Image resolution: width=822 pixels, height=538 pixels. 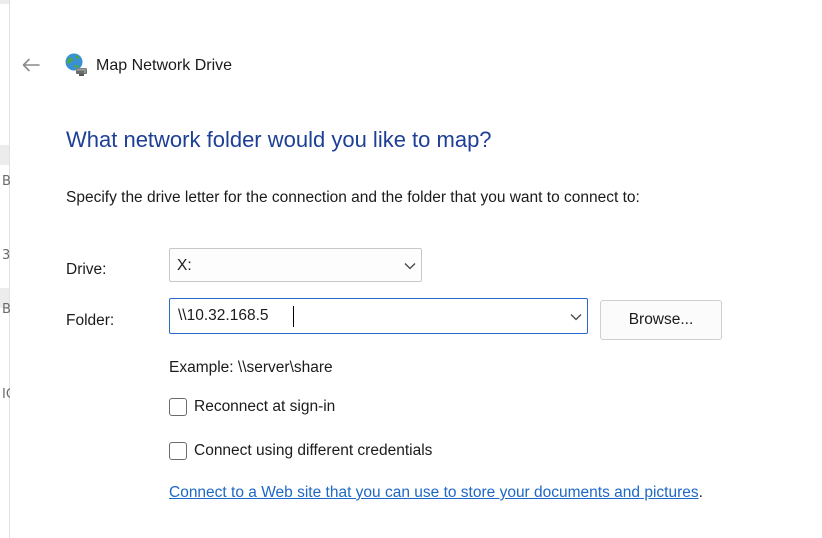 I want to click on reconnect-label: Reconnect at sign-in, so click(x=264, y=407).